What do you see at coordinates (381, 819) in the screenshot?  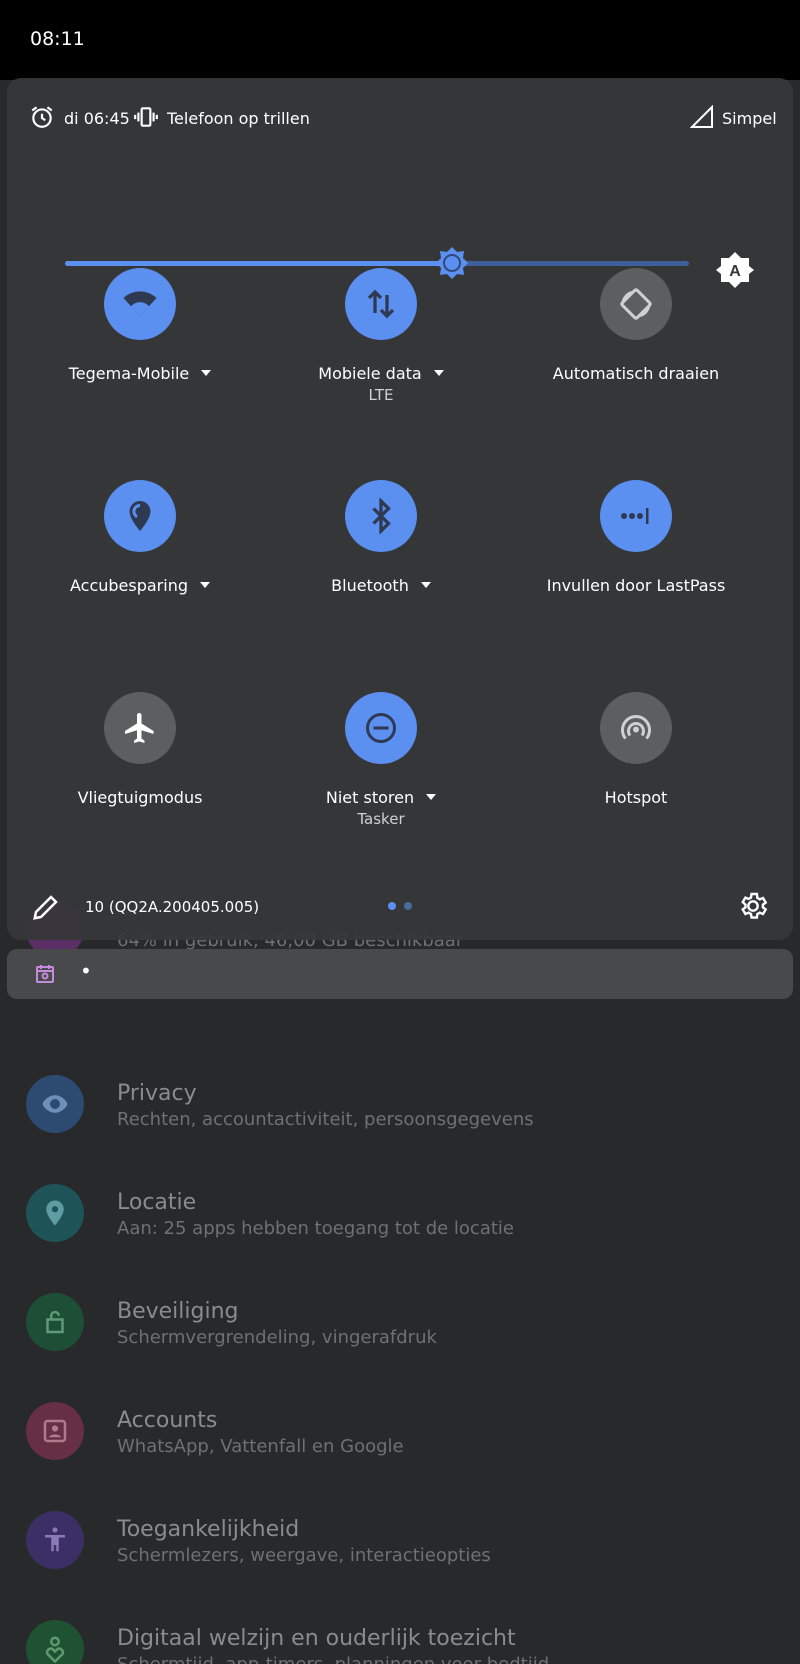 I see `tile-sublabel: Tasker` at bounding box center [381, 819].